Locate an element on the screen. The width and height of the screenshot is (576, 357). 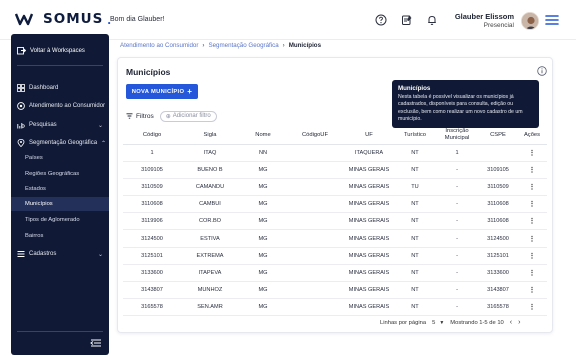
sidebar-item-atendimento: Atendimento ao Consumidor is located at coordinates (61, 106).